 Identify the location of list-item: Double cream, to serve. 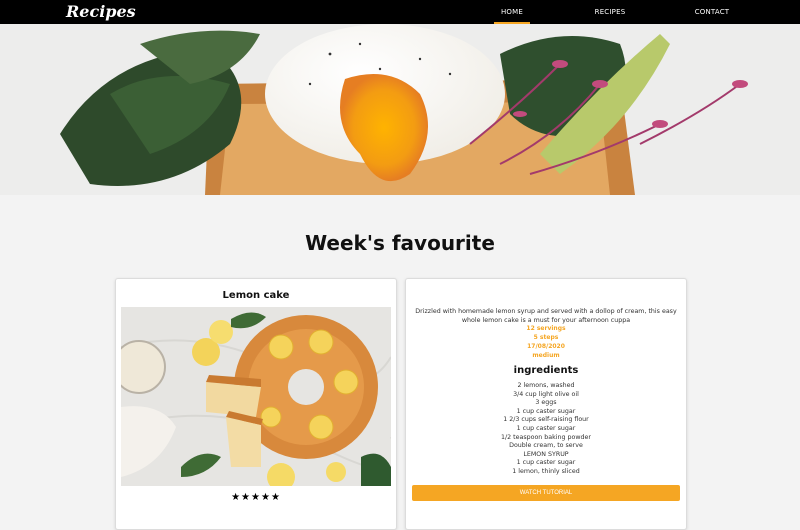
(546, 446).